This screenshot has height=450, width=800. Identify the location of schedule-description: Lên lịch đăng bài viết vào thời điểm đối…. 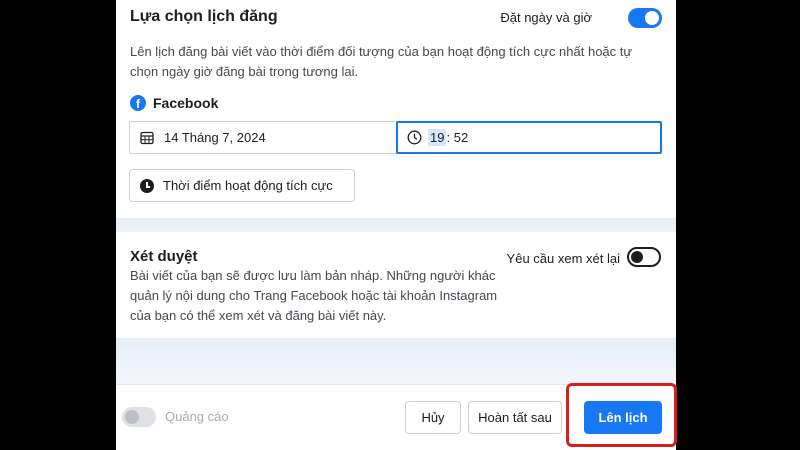
(381, 61).